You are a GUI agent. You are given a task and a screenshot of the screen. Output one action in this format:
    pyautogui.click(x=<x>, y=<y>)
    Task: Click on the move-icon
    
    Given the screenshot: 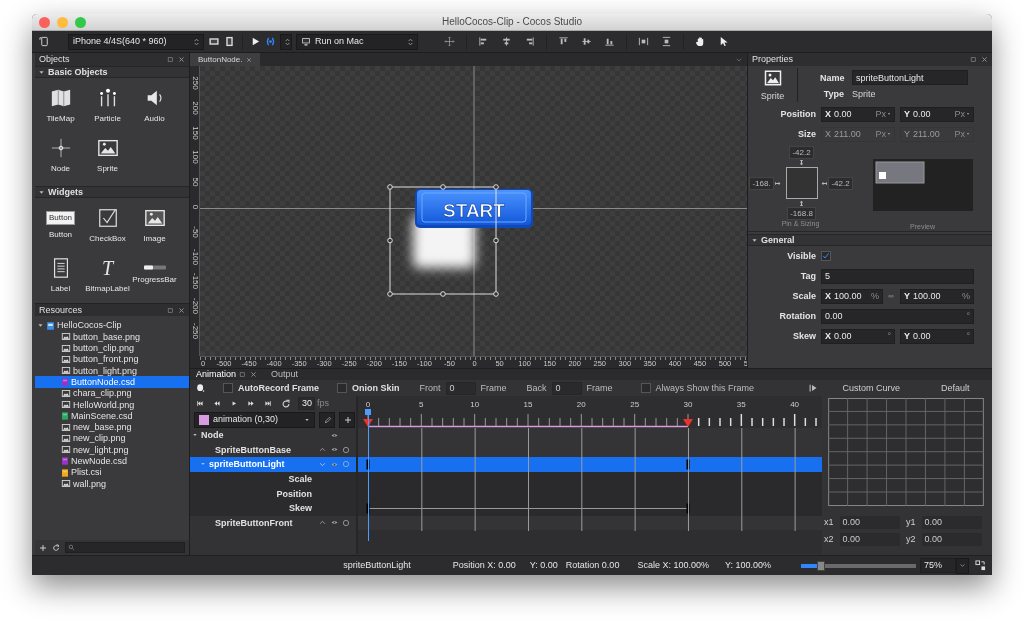 What is the action you would take?
    pyautogui.click(x=449, y=41)
    